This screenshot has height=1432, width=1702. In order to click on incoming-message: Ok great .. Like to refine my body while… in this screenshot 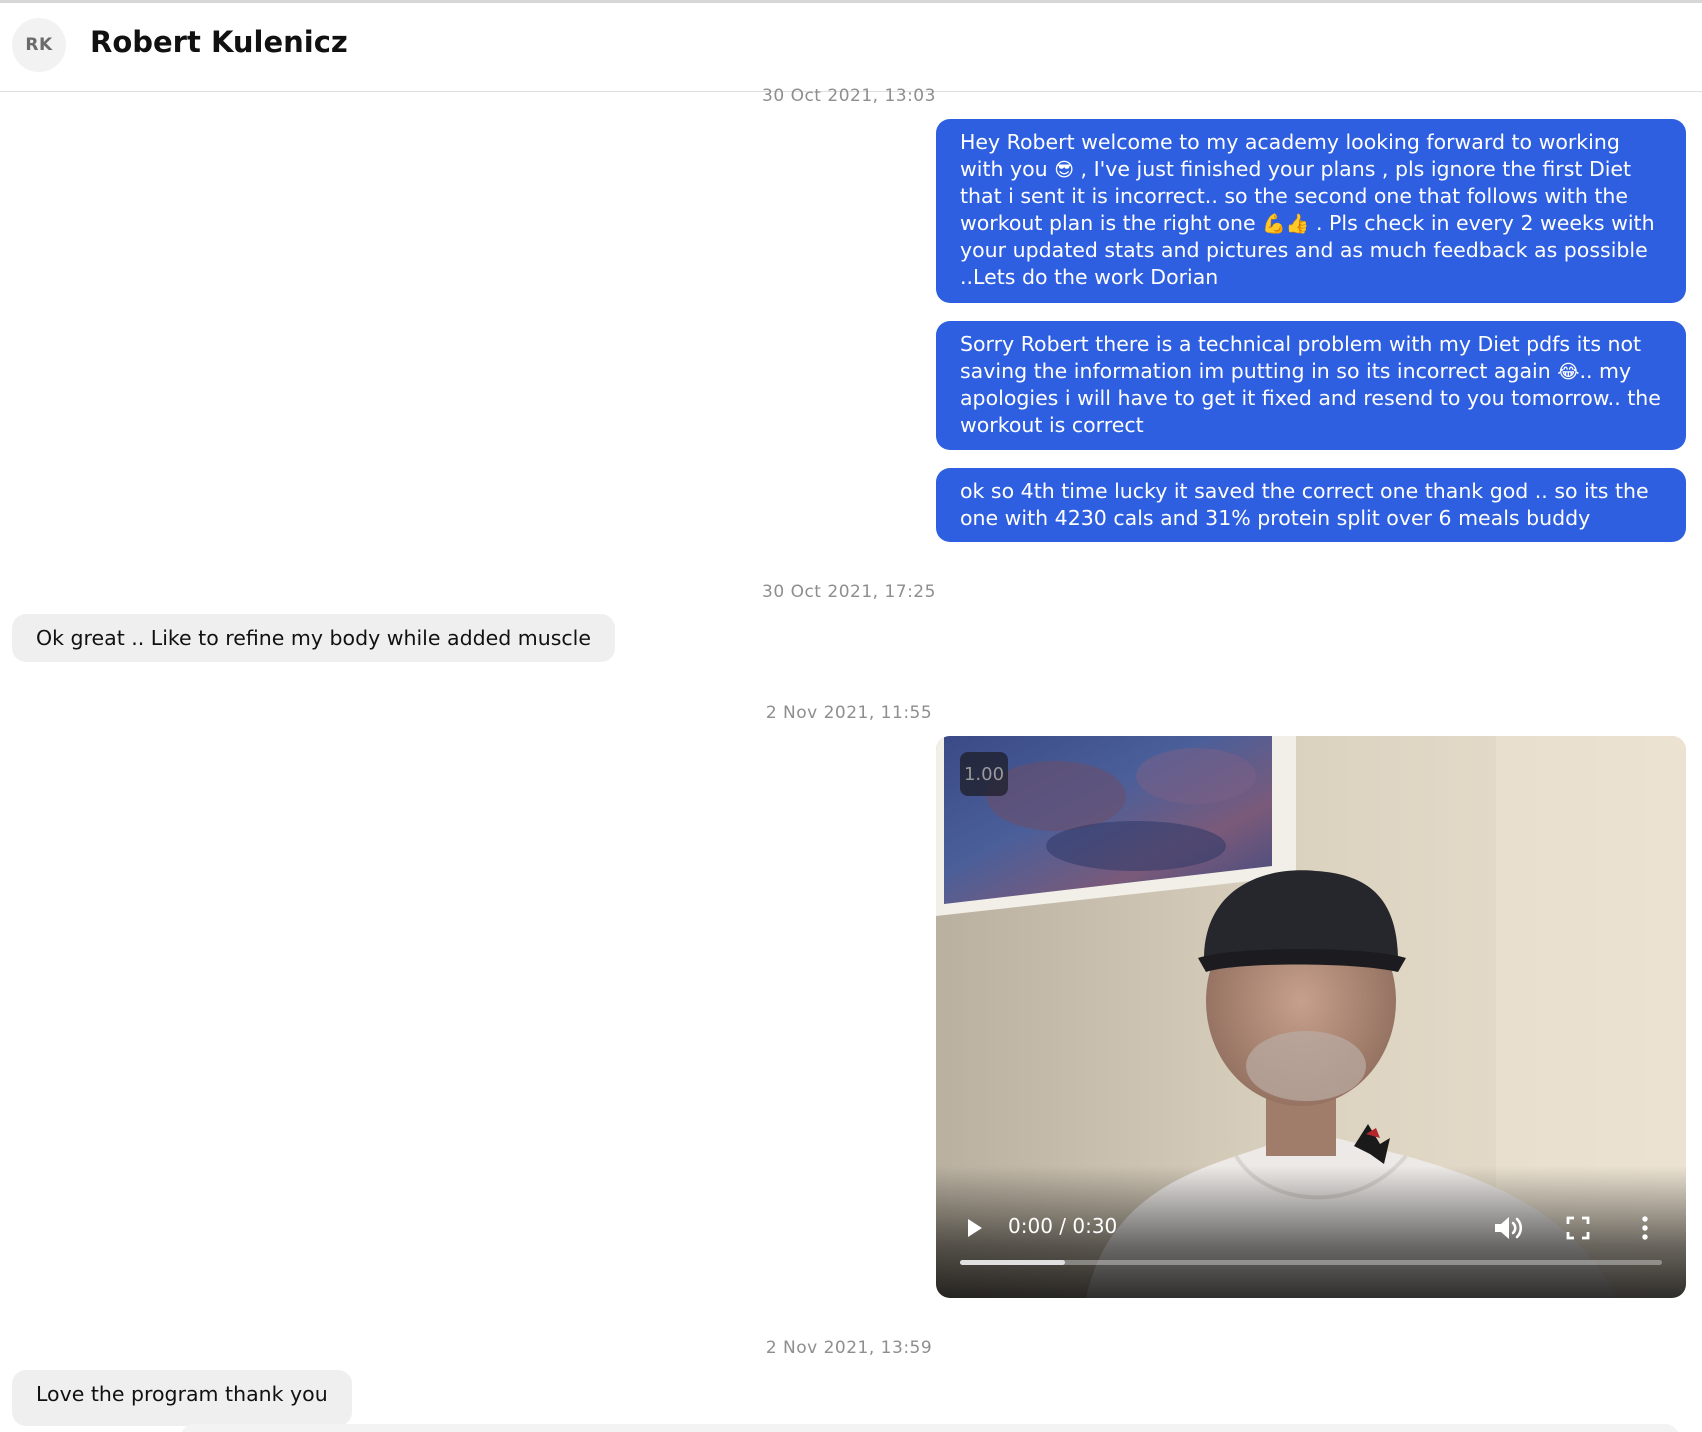, I will do `click(313, 638)`.